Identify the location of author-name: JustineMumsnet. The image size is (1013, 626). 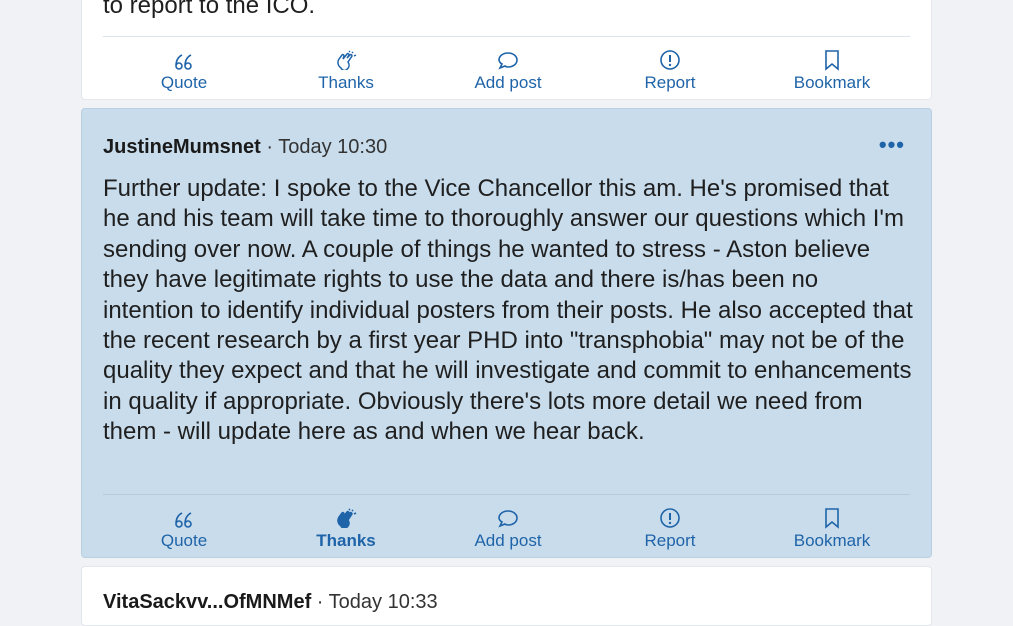
(182, 147).